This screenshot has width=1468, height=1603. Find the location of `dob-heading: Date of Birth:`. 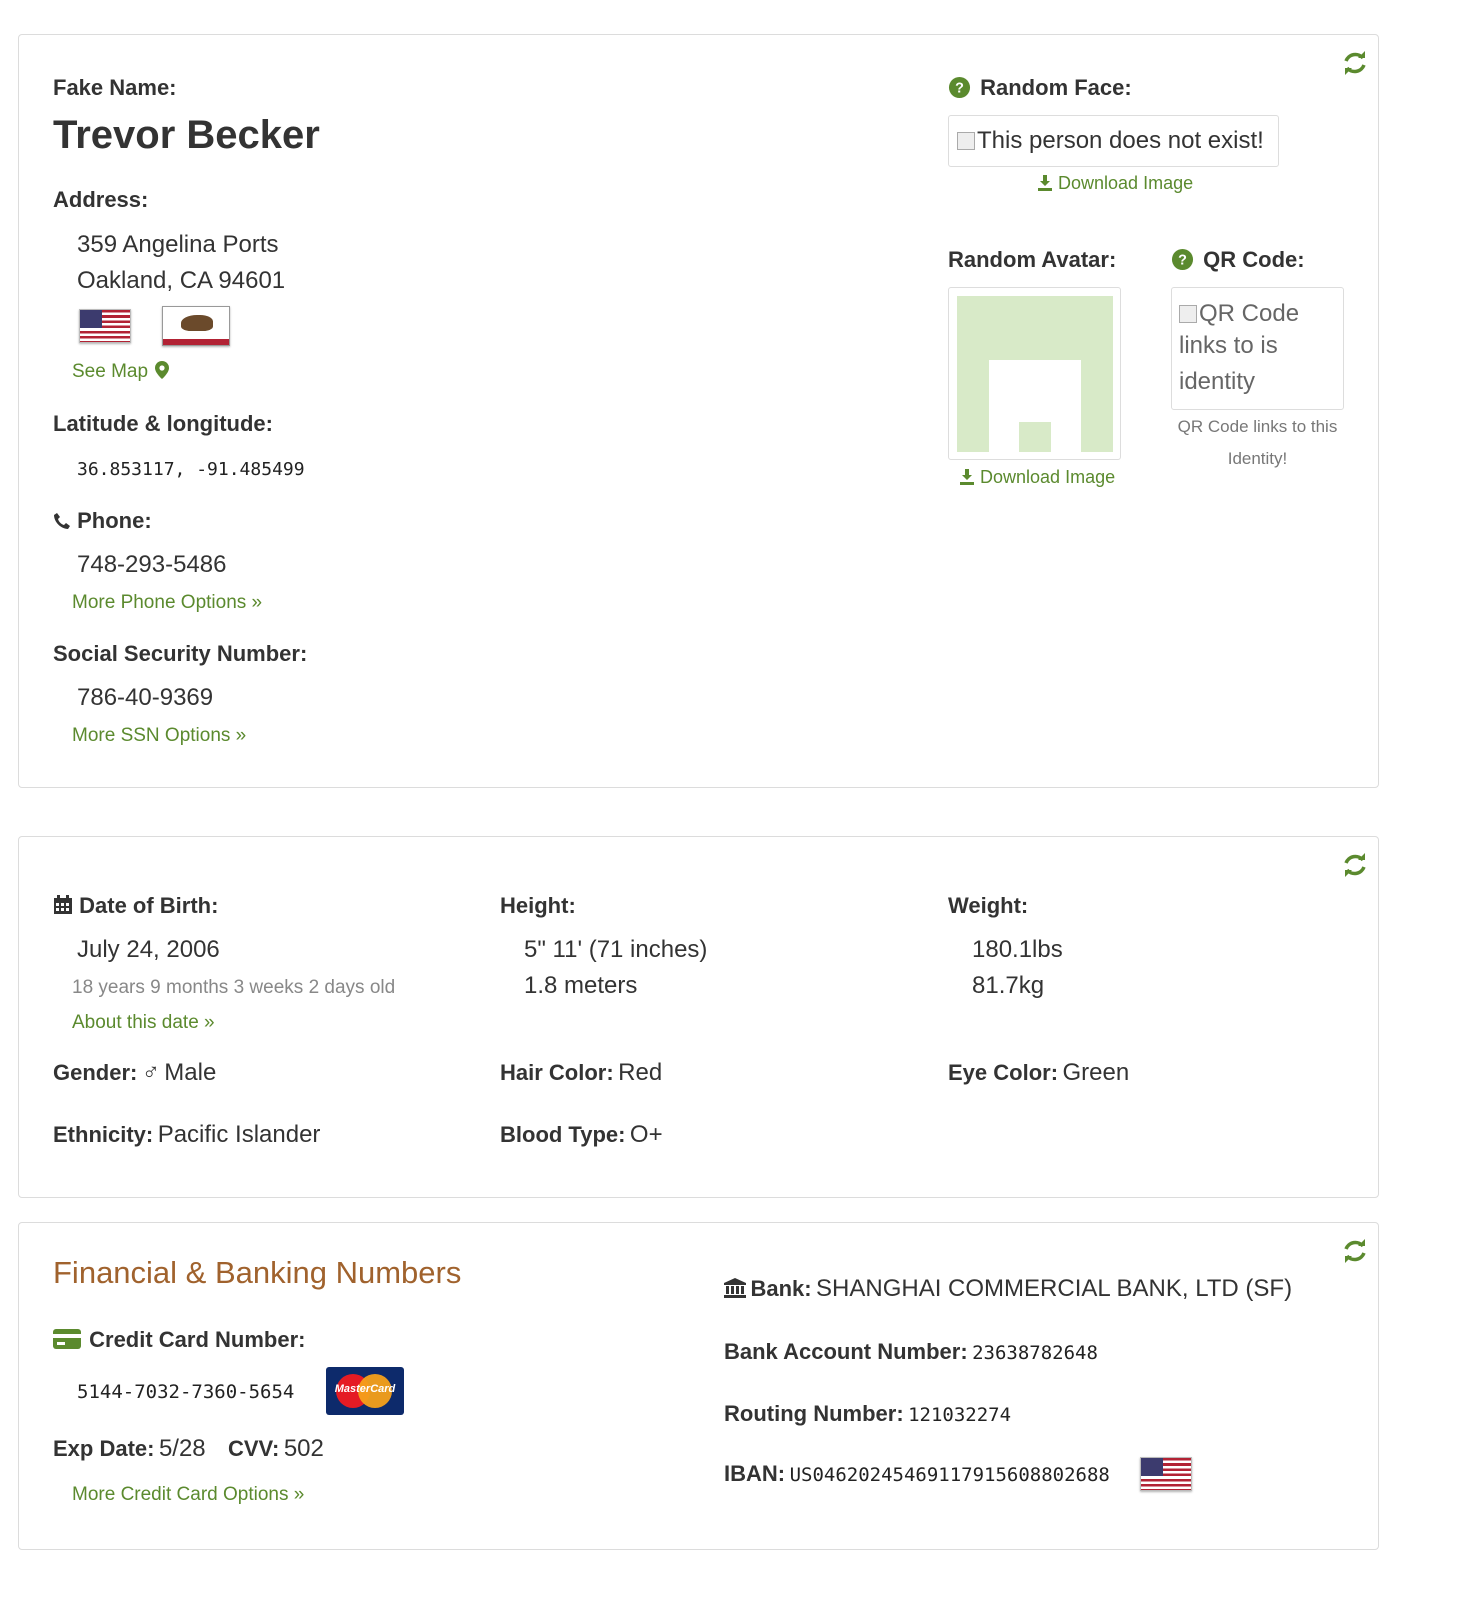

dob-heading: Date of Birth: is located at coordinates (135, 906).